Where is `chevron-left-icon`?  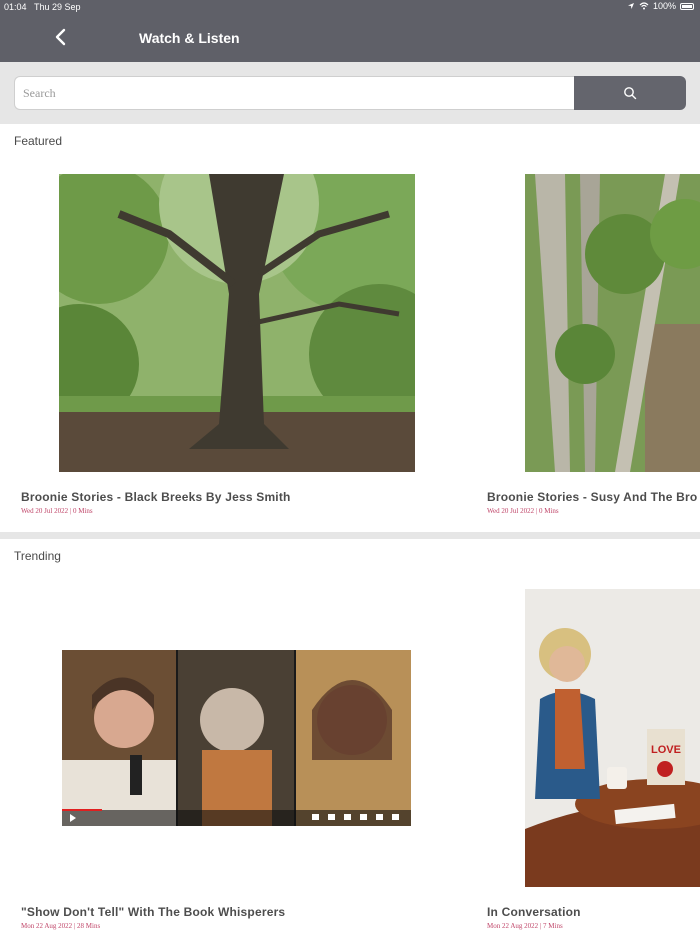
chevron-left-icon is located at coordinates (60, 37).